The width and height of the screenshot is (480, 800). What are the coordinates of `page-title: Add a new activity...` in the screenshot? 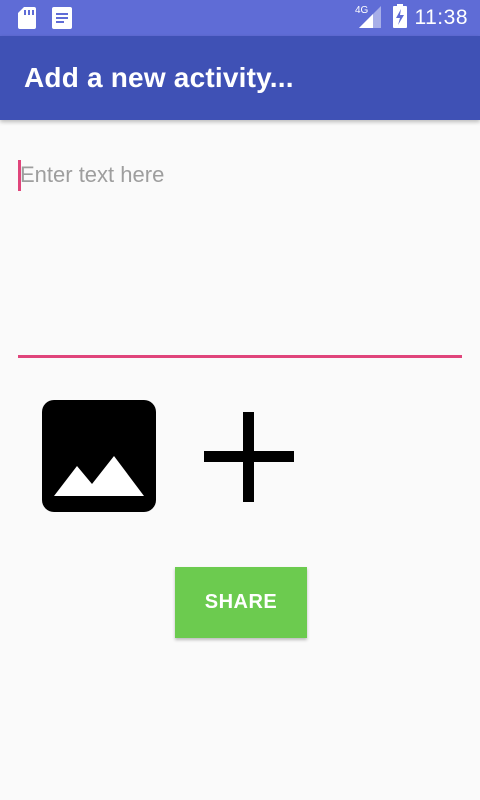 It's located at (159, 77).